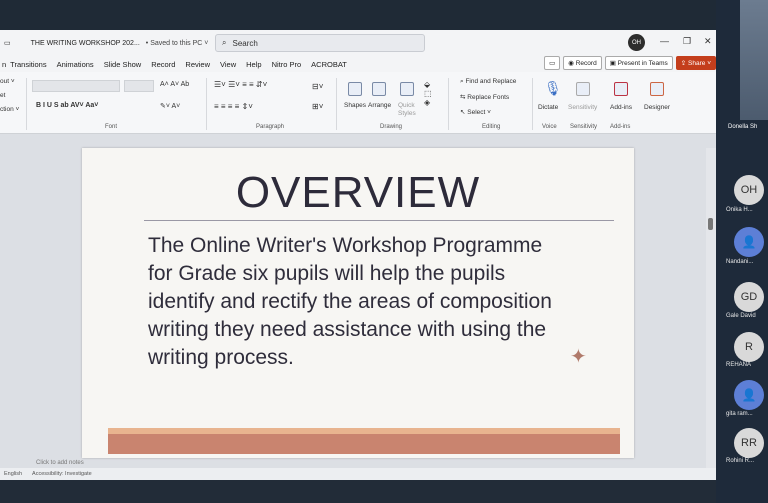  What do you see at coordinates (233, 106) in the screenshot?
I see `align-icons: ≡ ≡ ≡ ≡ ⇕˅` at bounding box center [233, 106].